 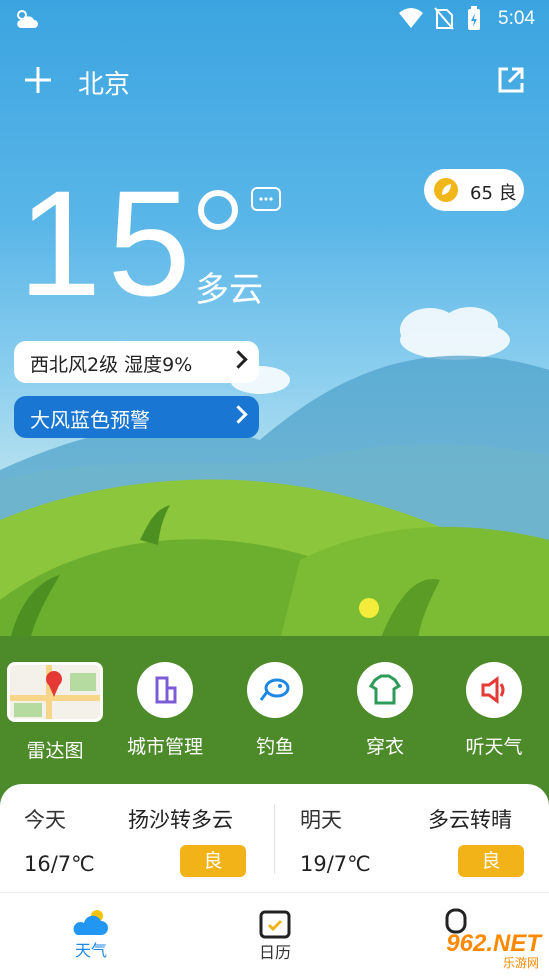 What do you see at coordinates (446, 190) in the screenshot?
I see `leaf-icon` at bounding box center [446, 190].